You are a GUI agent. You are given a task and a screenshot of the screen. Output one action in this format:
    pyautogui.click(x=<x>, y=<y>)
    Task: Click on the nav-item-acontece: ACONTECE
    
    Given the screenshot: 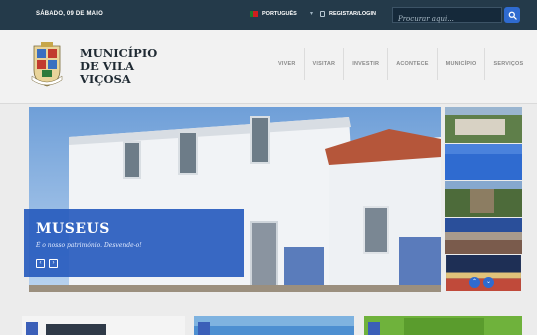 What is the action you would take?
    pyautogui.click(x=411, y=64)
    